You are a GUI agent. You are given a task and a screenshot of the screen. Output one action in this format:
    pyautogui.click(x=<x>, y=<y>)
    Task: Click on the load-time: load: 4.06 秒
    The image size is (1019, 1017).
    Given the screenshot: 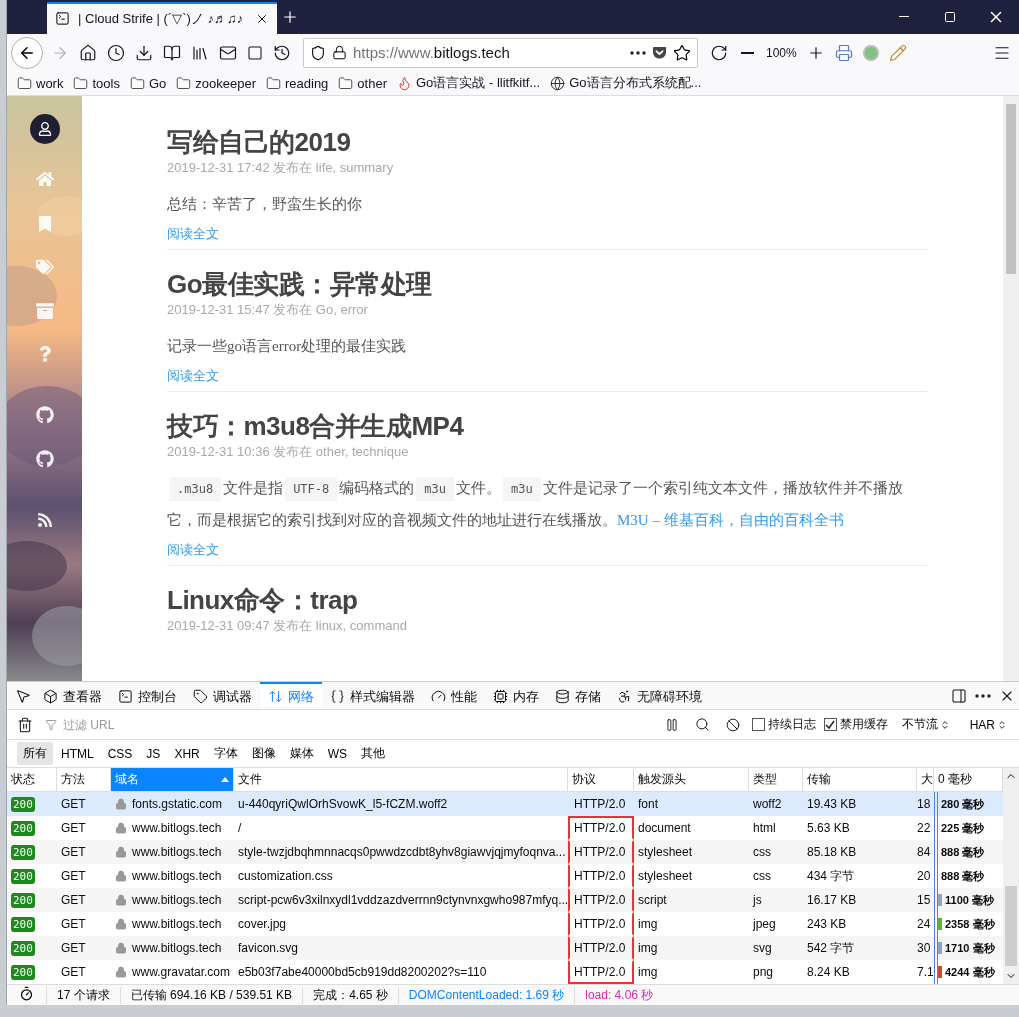 What is the action you would take?
    pyautogui.click(x=619, y=995)
    